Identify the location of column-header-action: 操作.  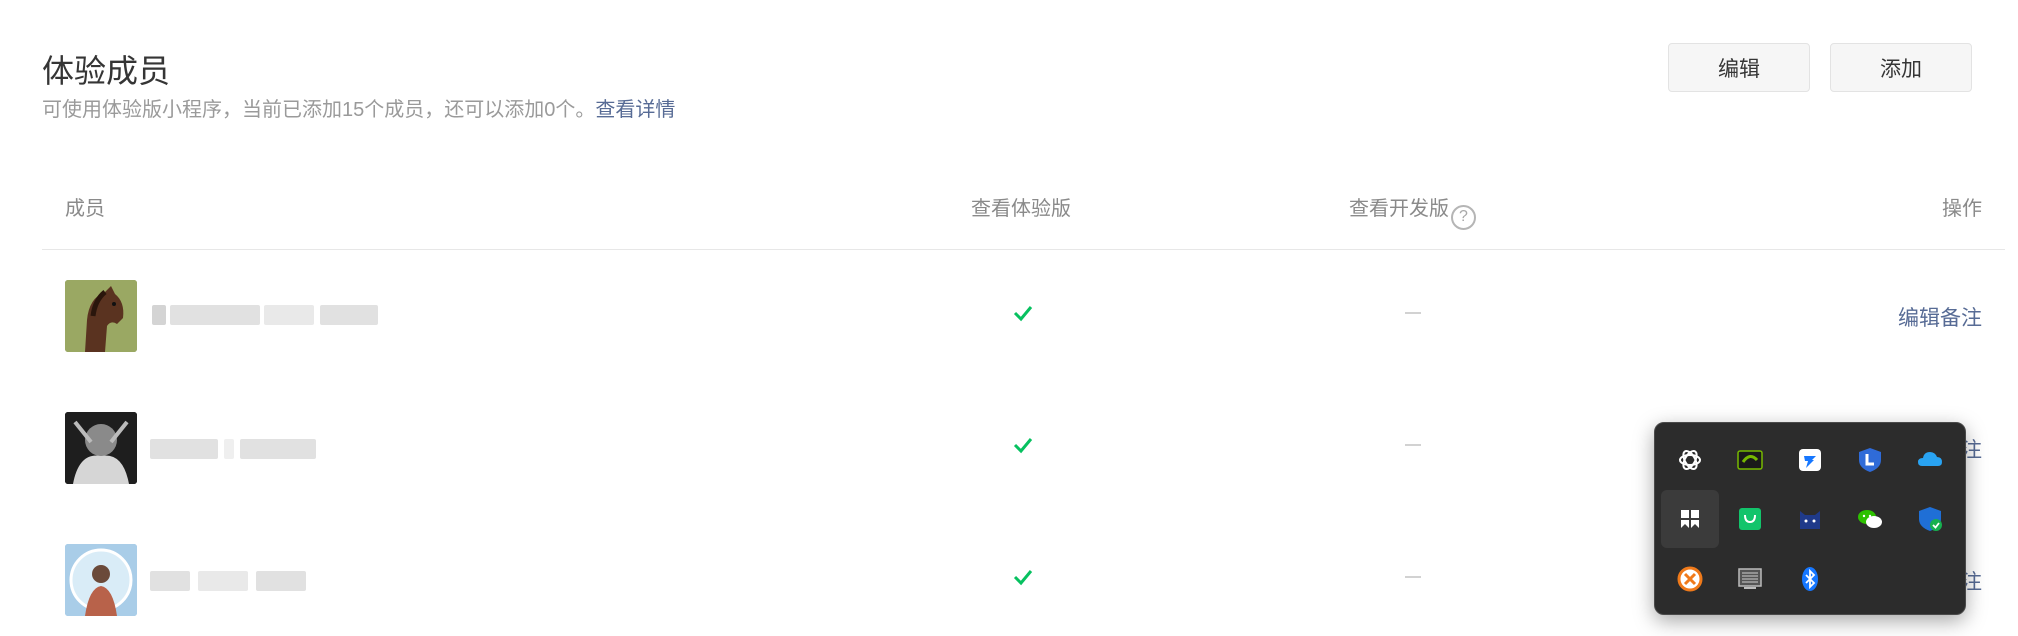
(1962, 209).